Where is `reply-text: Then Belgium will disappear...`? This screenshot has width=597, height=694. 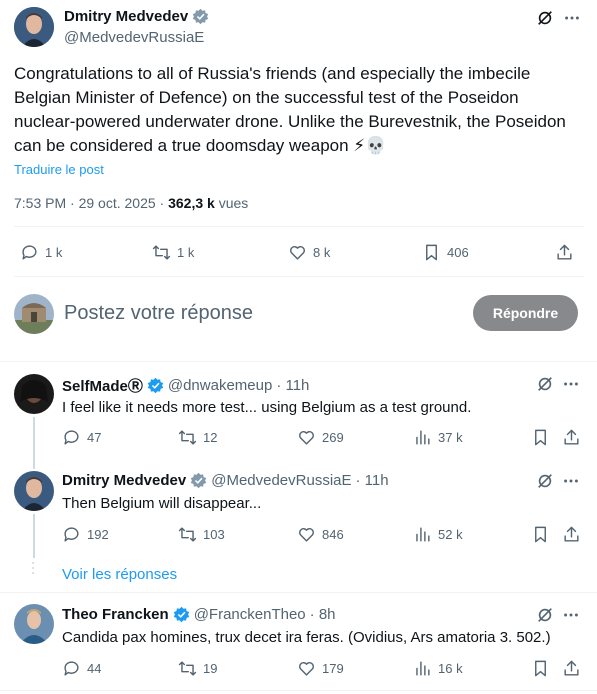
reply-text: Then Belgium will disappear... is located at coordinates (162, 503).